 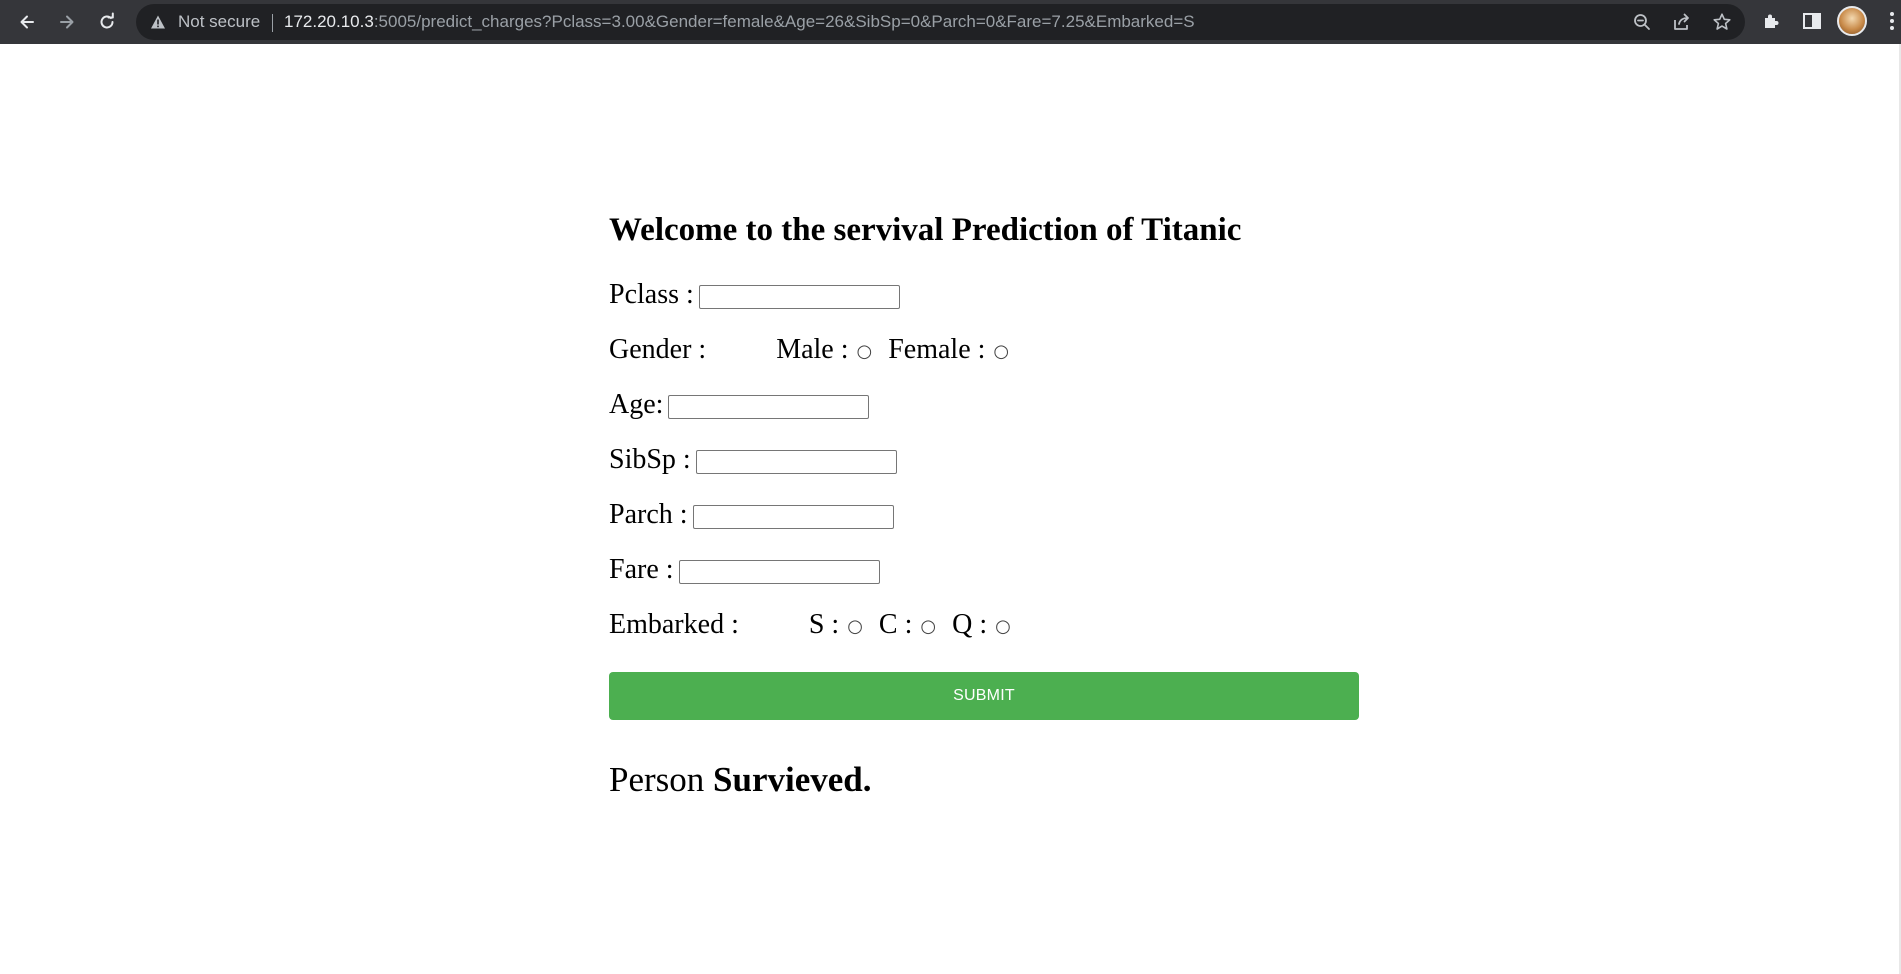 I want to click on pclass-row: Pclass :, so click(x=754, y=295).